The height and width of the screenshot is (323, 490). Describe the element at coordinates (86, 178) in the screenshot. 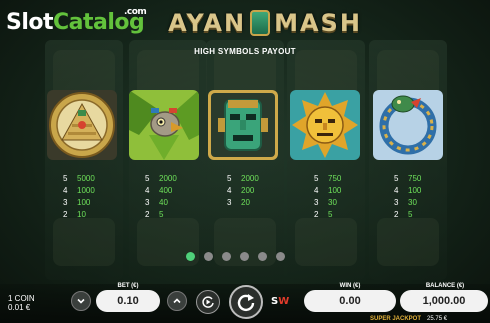

I see `payout-amount: 5000` at that location.